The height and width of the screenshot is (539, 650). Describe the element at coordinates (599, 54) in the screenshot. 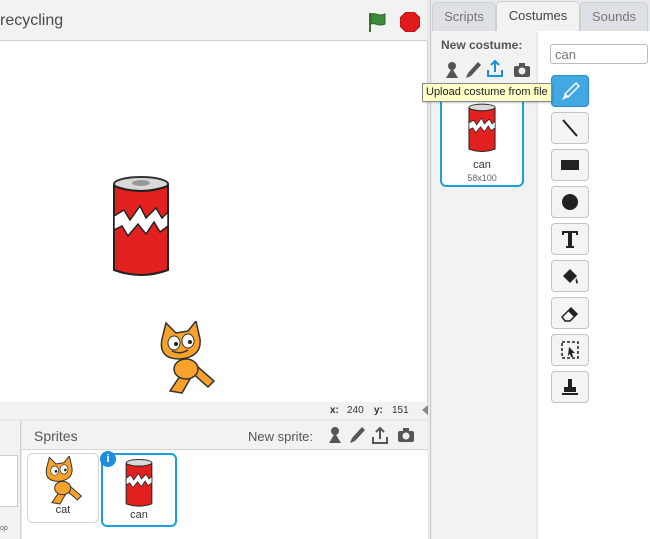

I see `costume-name-field` at that location.